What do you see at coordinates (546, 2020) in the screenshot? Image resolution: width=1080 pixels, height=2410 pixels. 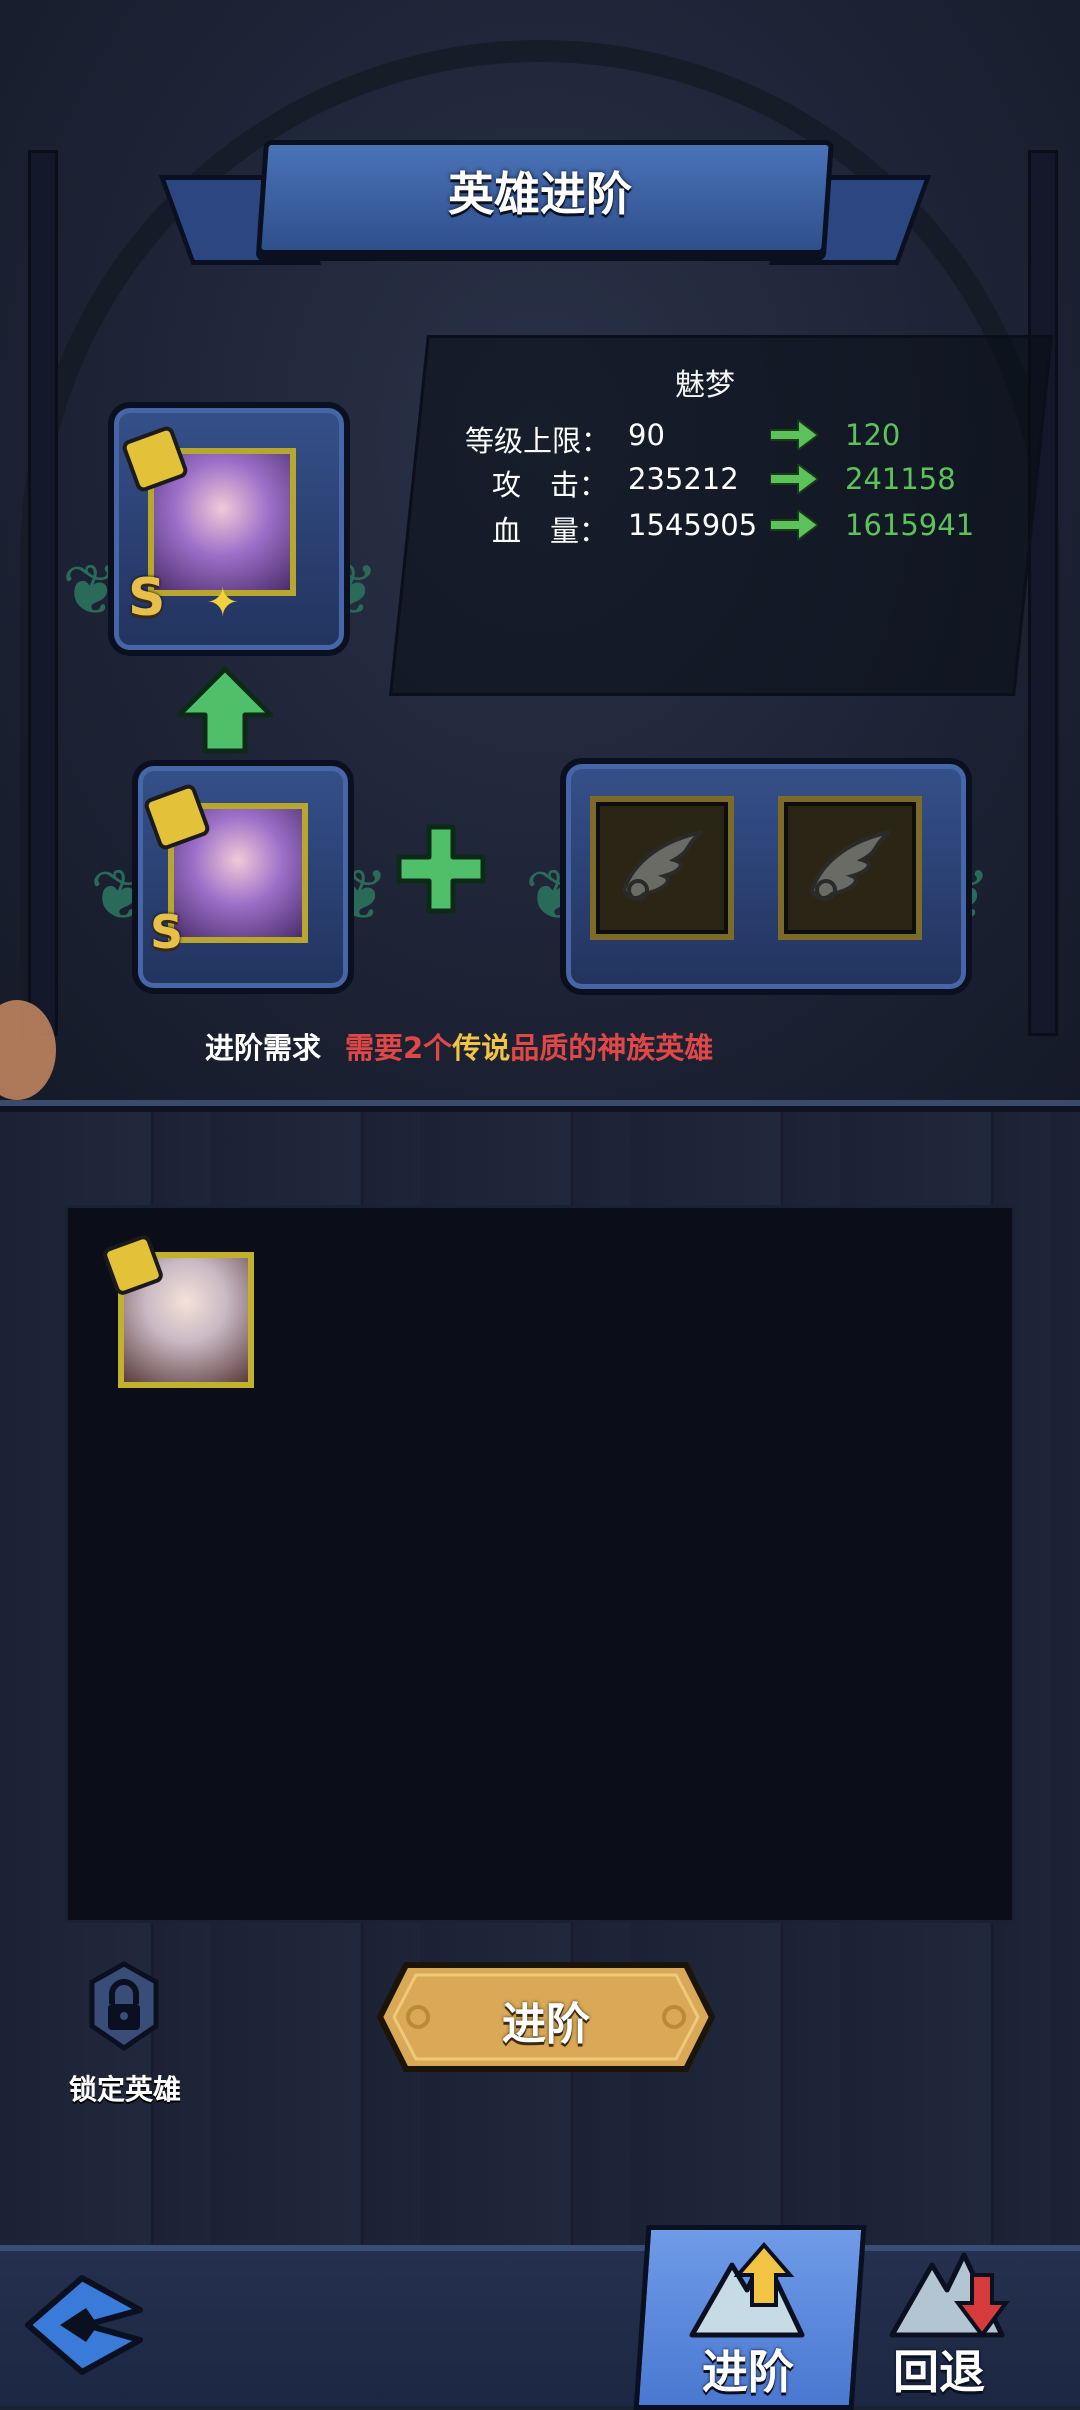 I see `advance-button-label: 进阶` at bounding box center [546, 2020].